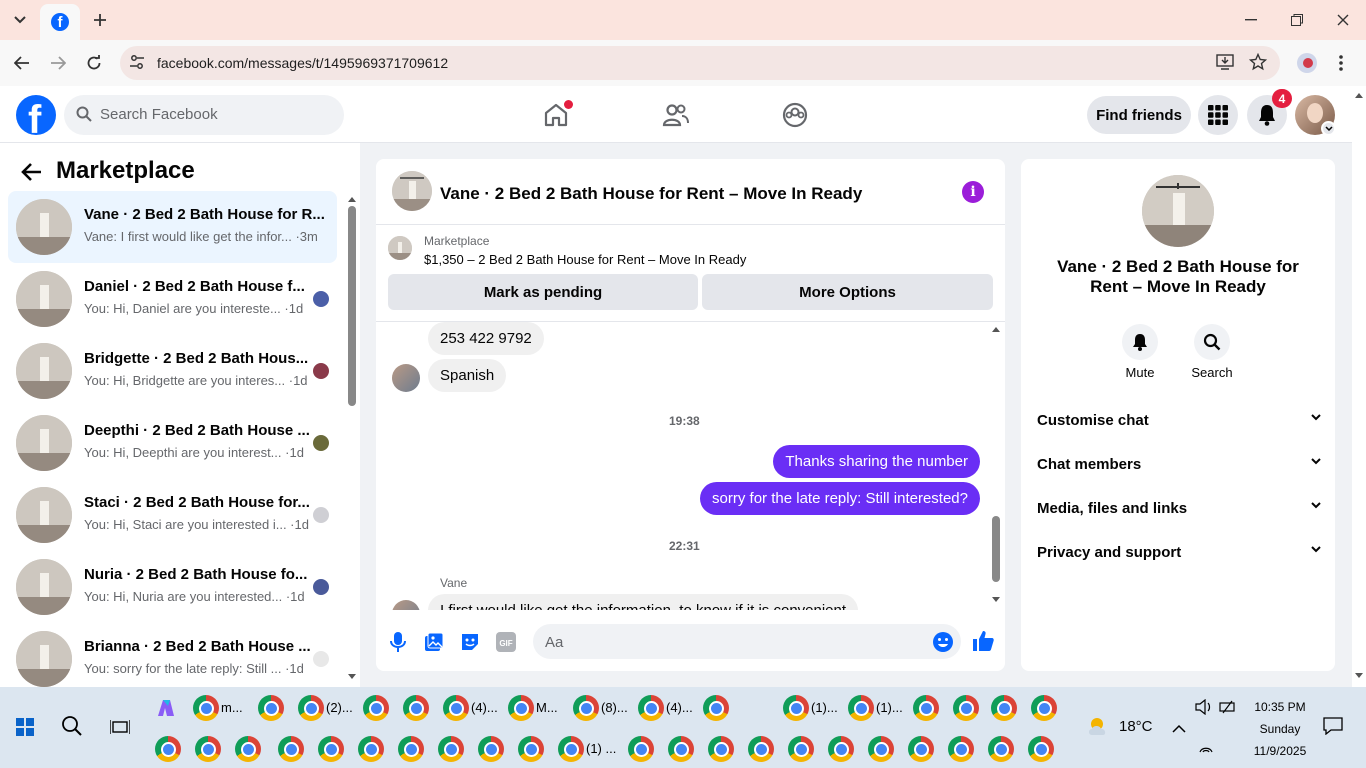 The width and height of the screenshot is (1366, 768). I want to click on message-input, so click(747, 641).